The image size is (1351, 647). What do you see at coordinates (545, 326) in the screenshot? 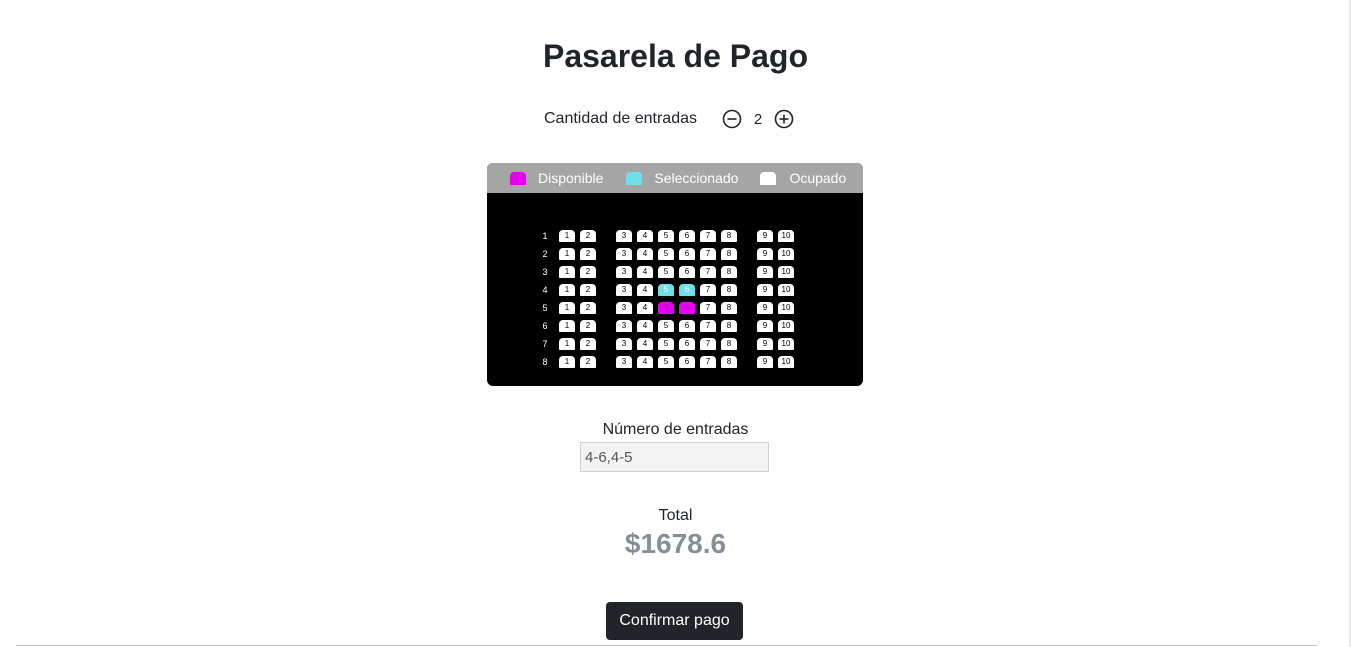
I see `row-label: 6` at bounding box center [545, 326].